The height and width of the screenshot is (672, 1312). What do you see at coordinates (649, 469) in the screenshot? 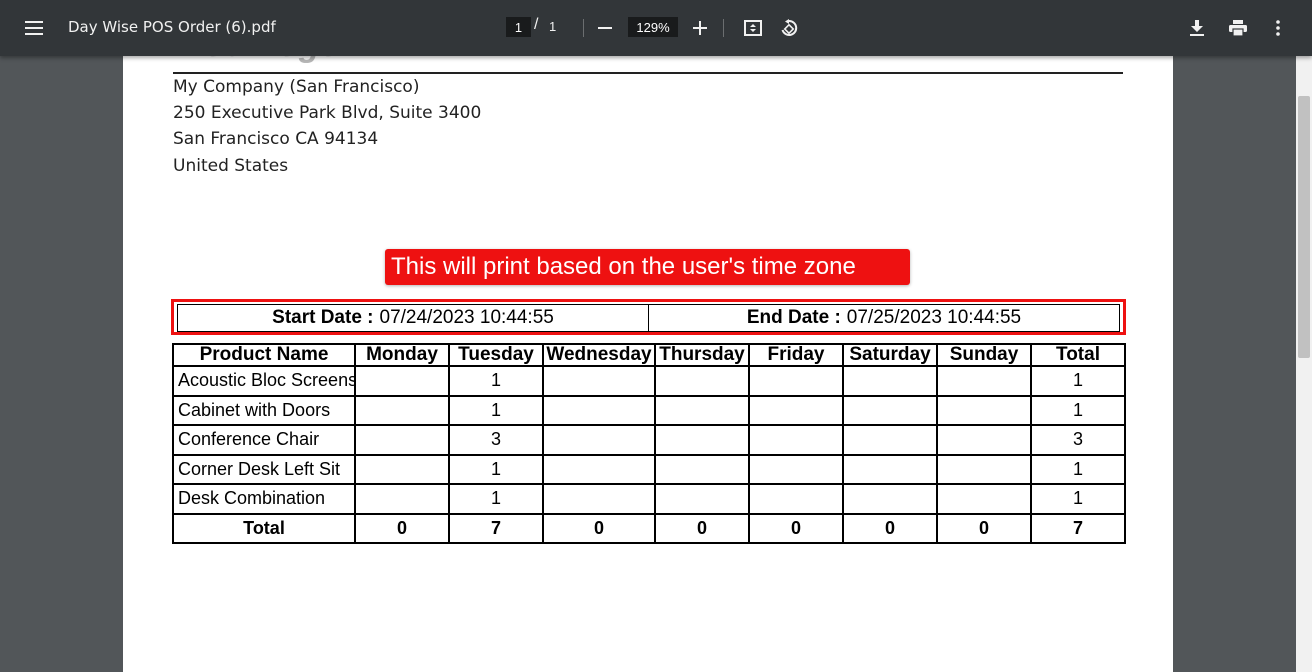
I see `table-row: Corner Desk Left Sit 1 1` at bounding box center [649, 469].